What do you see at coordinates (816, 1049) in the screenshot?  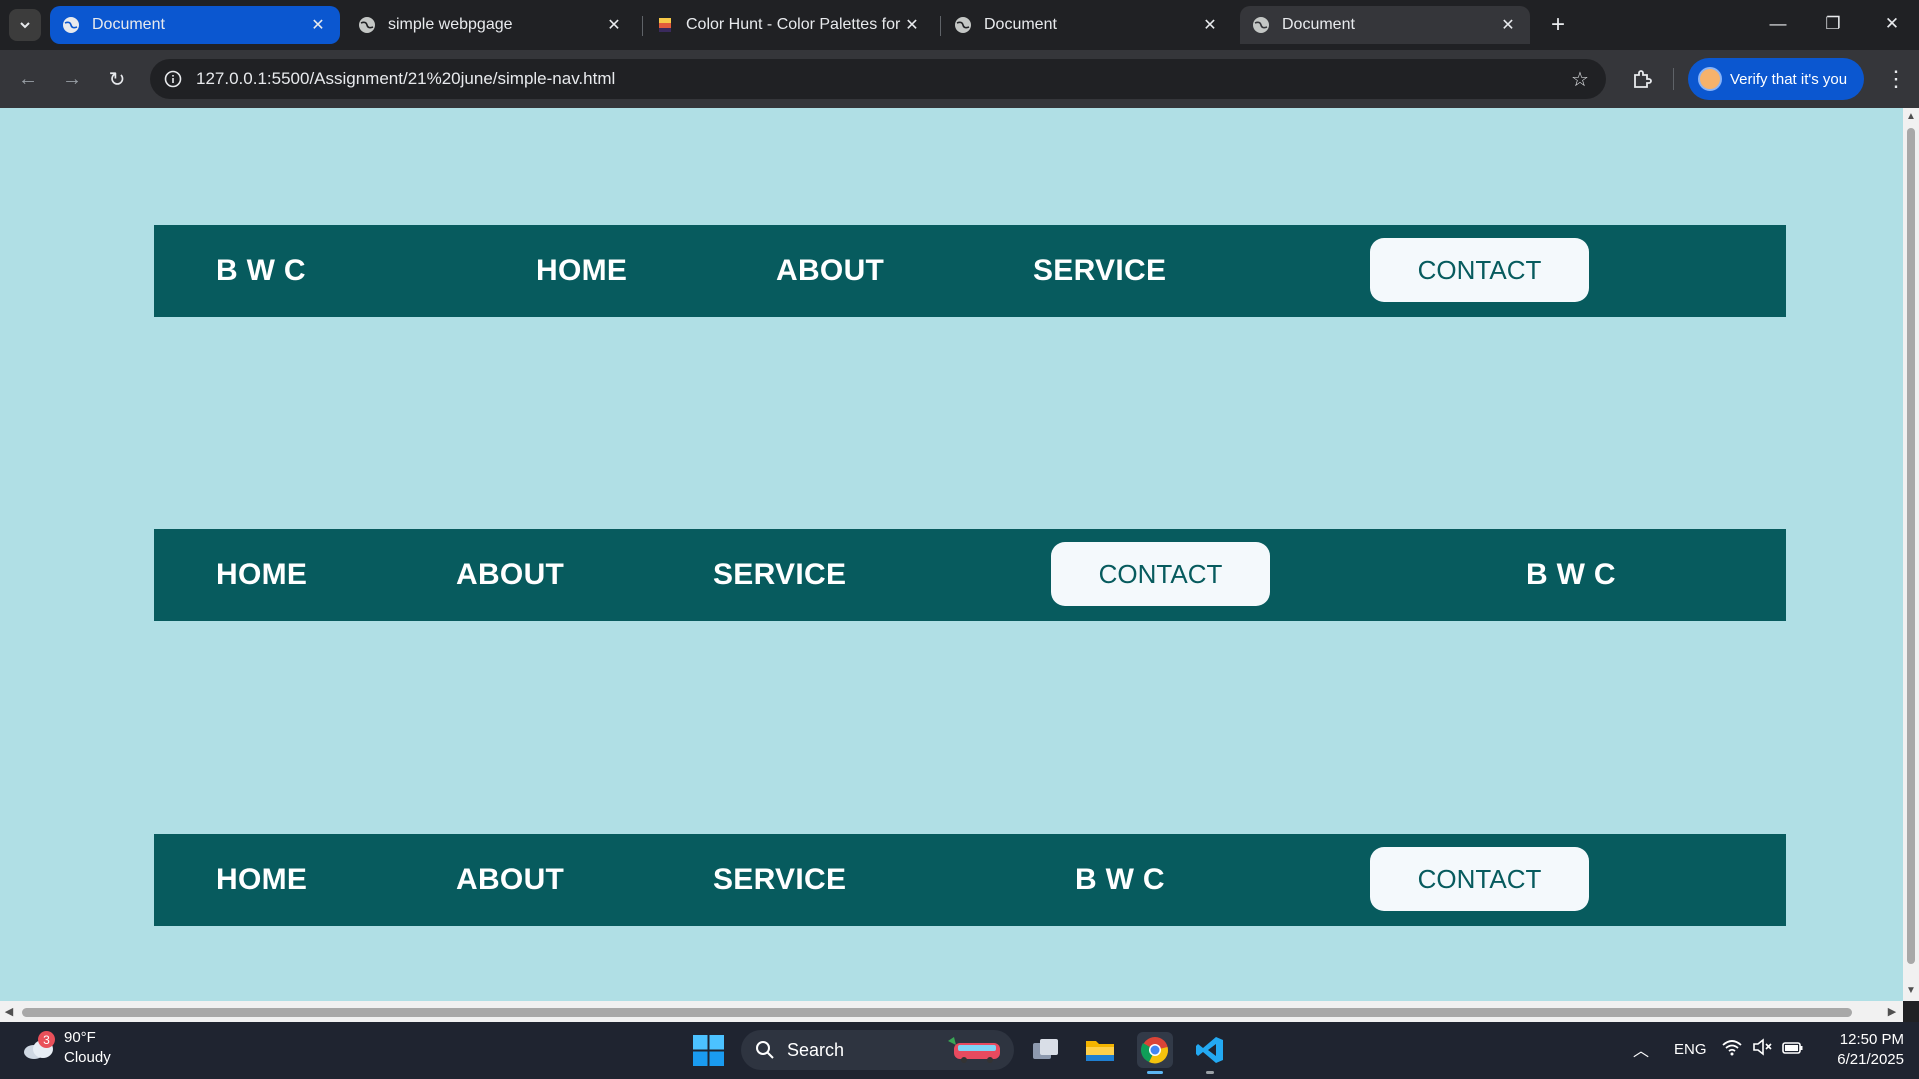 I see `search-label: Search` at bounding box center [816, 1049].